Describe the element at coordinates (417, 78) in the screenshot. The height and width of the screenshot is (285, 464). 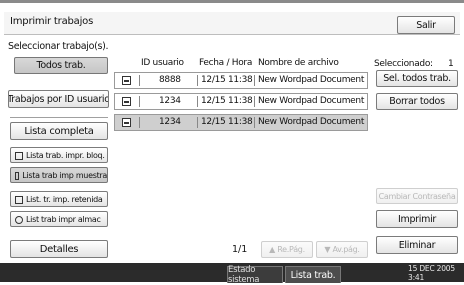
I see `select-all-jobs-button: Sel. todos trab.` at that location.